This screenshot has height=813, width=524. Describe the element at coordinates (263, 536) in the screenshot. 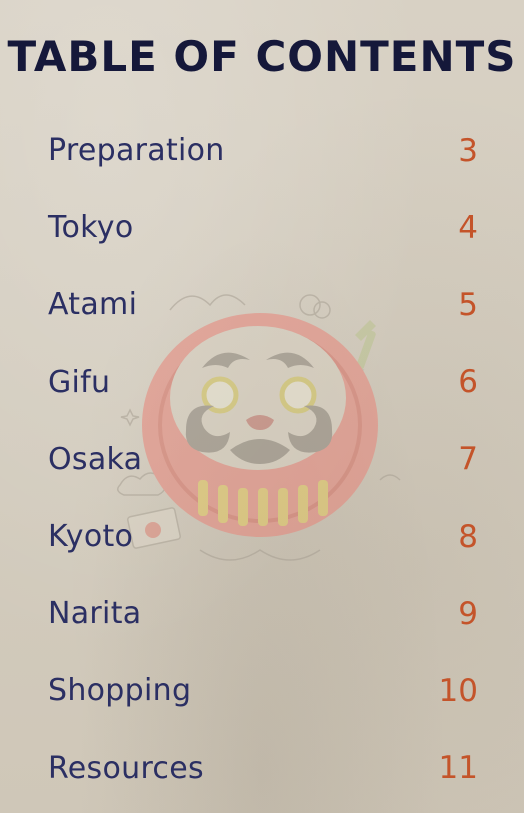

I see `toc-item-kyoto: Kyoto 8` at that location.